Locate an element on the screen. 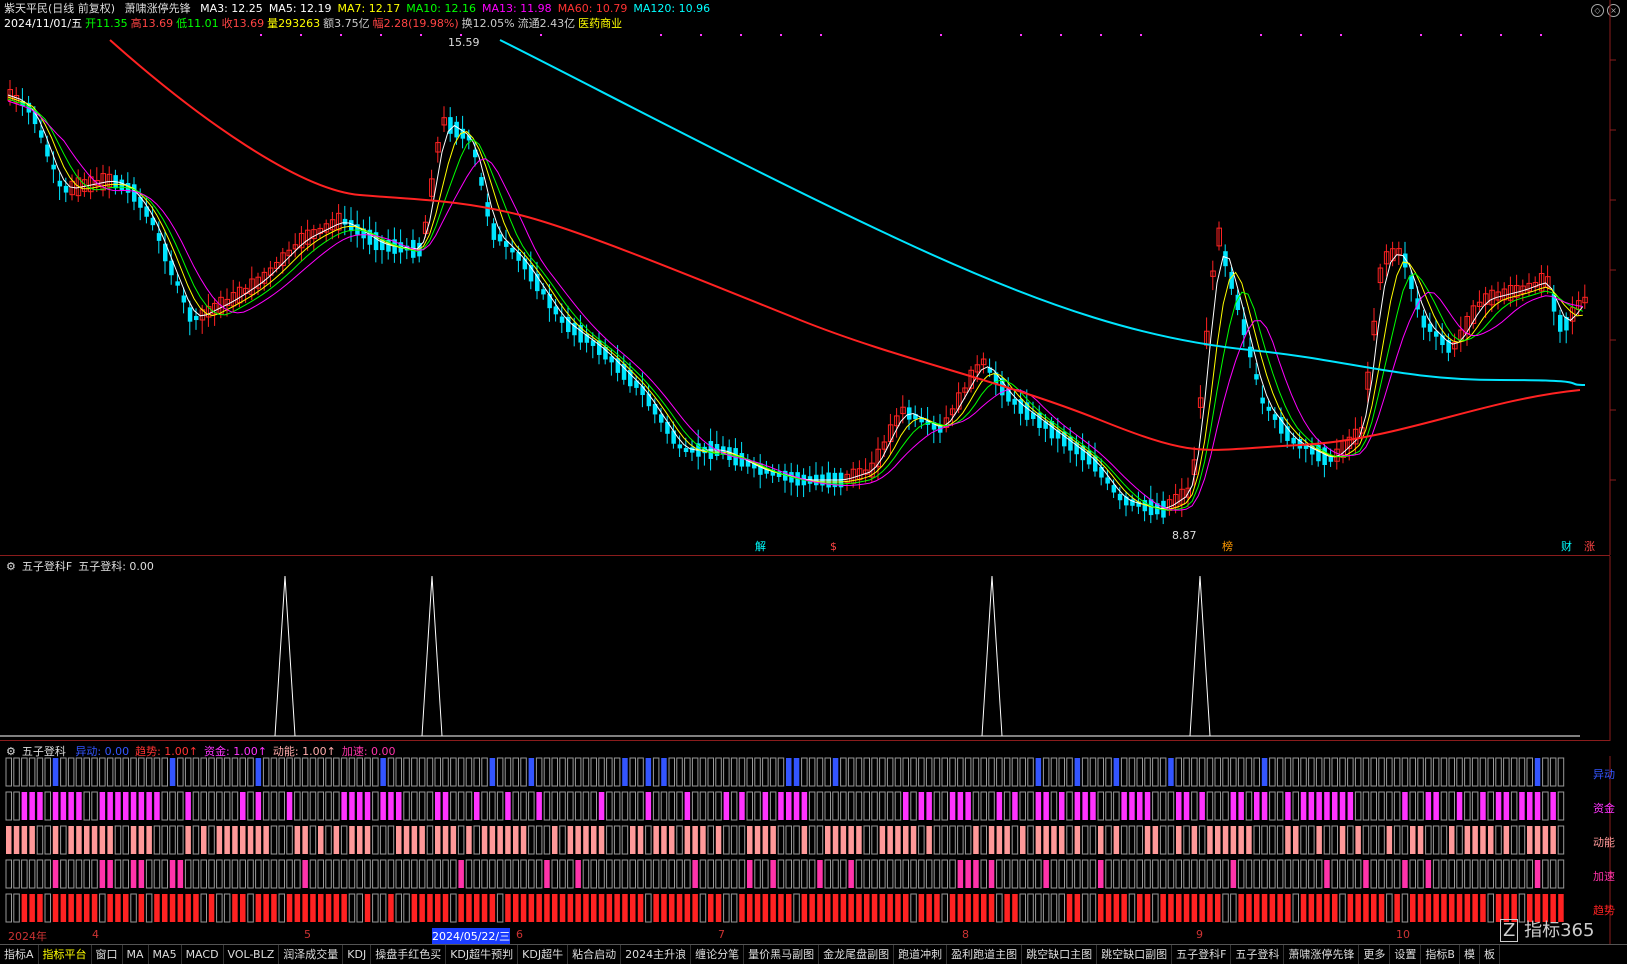 This screenshot has height=964, width=1627. date-axis: 2024年 4 5 2024/05/22/三 6 7 8 9 10 is located at coordinates (805, 935).